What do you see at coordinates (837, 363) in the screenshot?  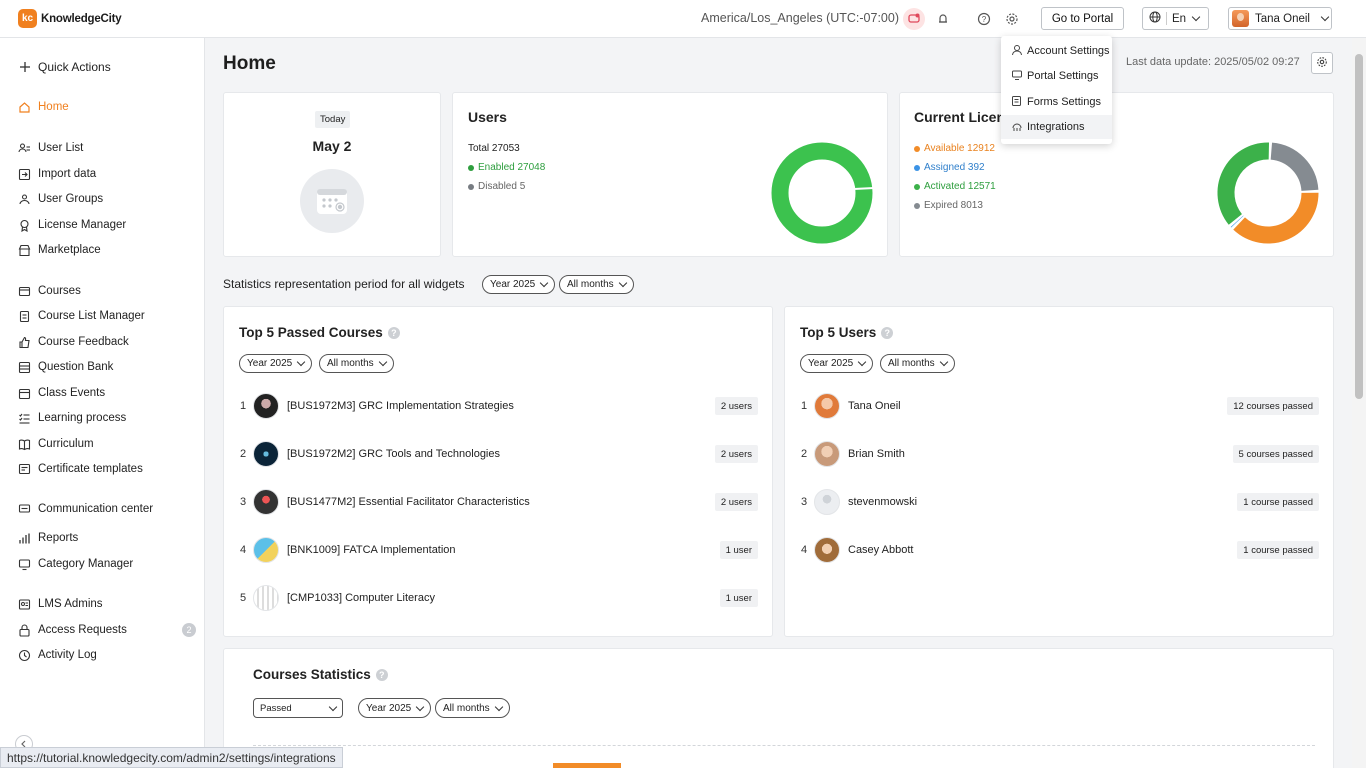 I see `users-year-select: Year 2025` at bounding box center [837, 363].